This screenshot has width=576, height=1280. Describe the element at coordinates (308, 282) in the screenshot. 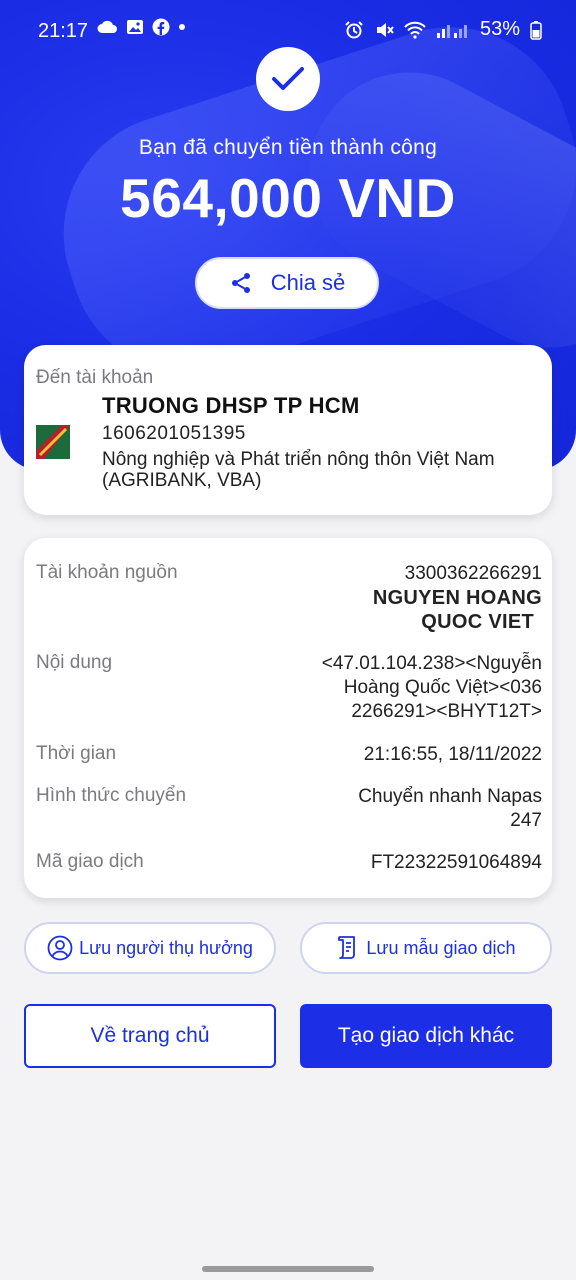

I see `share-label: Chia sẻ` at that location.